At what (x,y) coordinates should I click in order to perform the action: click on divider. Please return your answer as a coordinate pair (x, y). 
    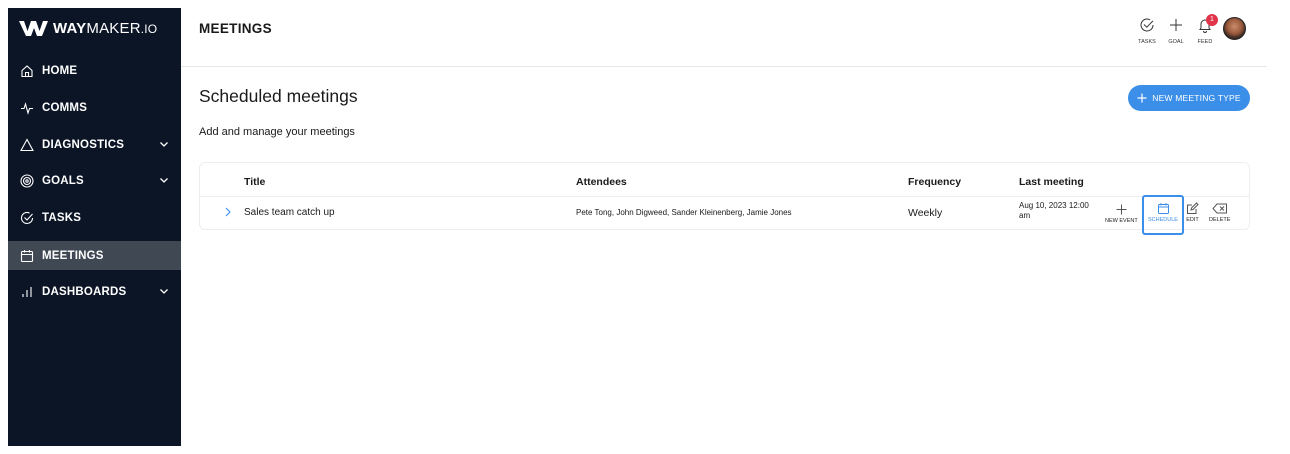
    Looking at the image, I should click on (724, 196).